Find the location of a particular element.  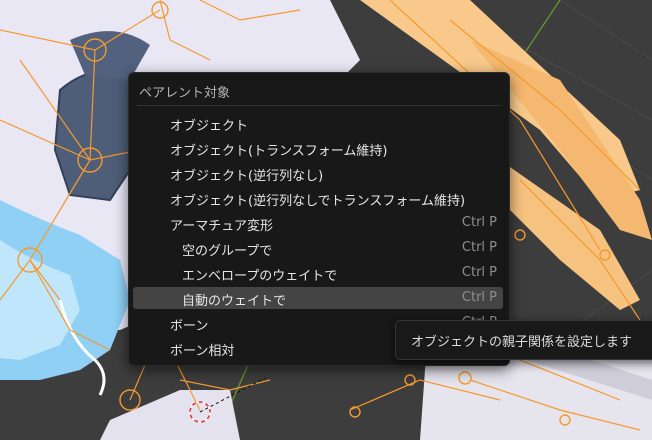

menu-item-object-without-inverse: オブジェクト(逆行列なし) is located at coordinates (318, 173).